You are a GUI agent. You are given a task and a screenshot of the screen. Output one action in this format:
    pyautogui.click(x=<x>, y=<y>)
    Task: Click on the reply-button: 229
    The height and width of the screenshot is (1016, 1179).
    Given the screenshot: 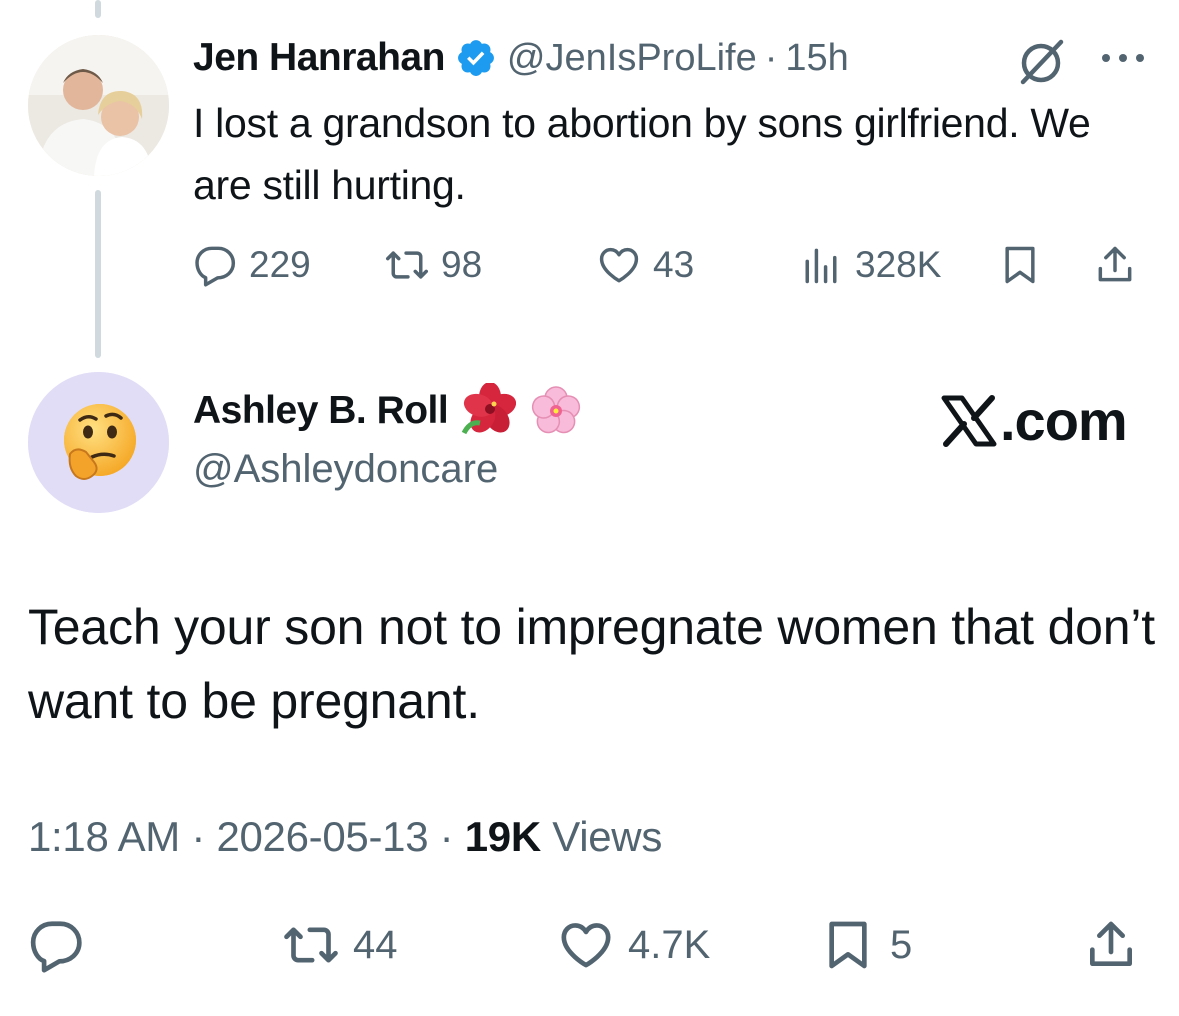 What is the action you would take?
    pyautogui.click(x=252, y=265)
    